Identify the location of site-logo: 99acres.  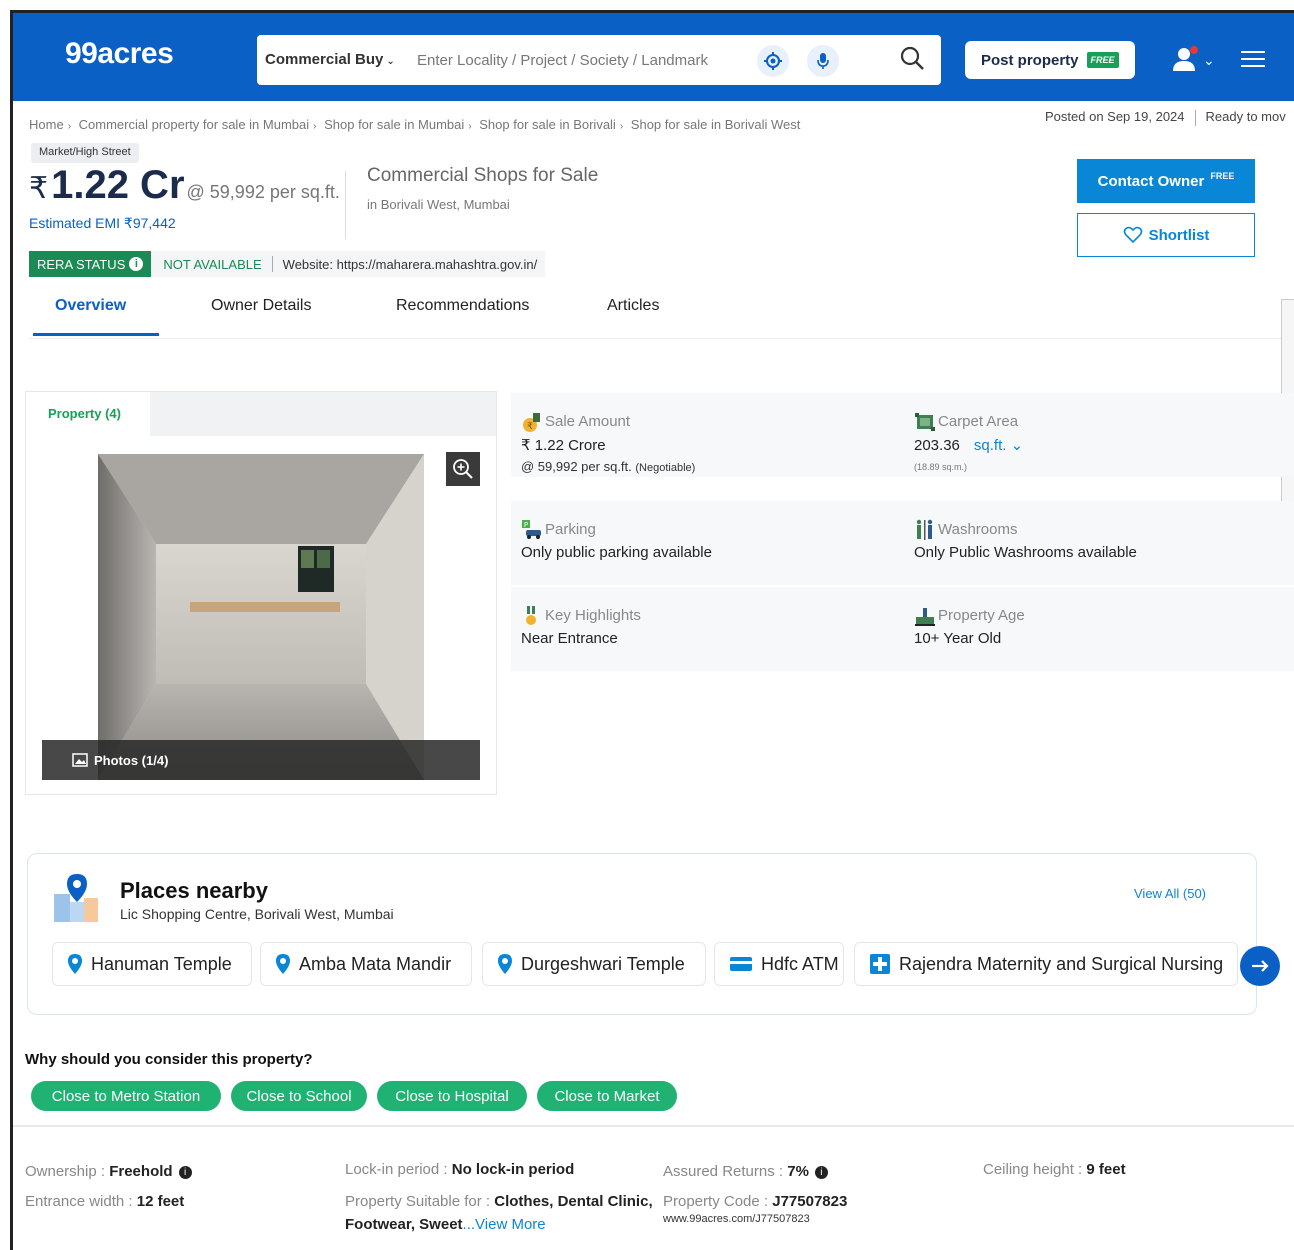
(119, 54).